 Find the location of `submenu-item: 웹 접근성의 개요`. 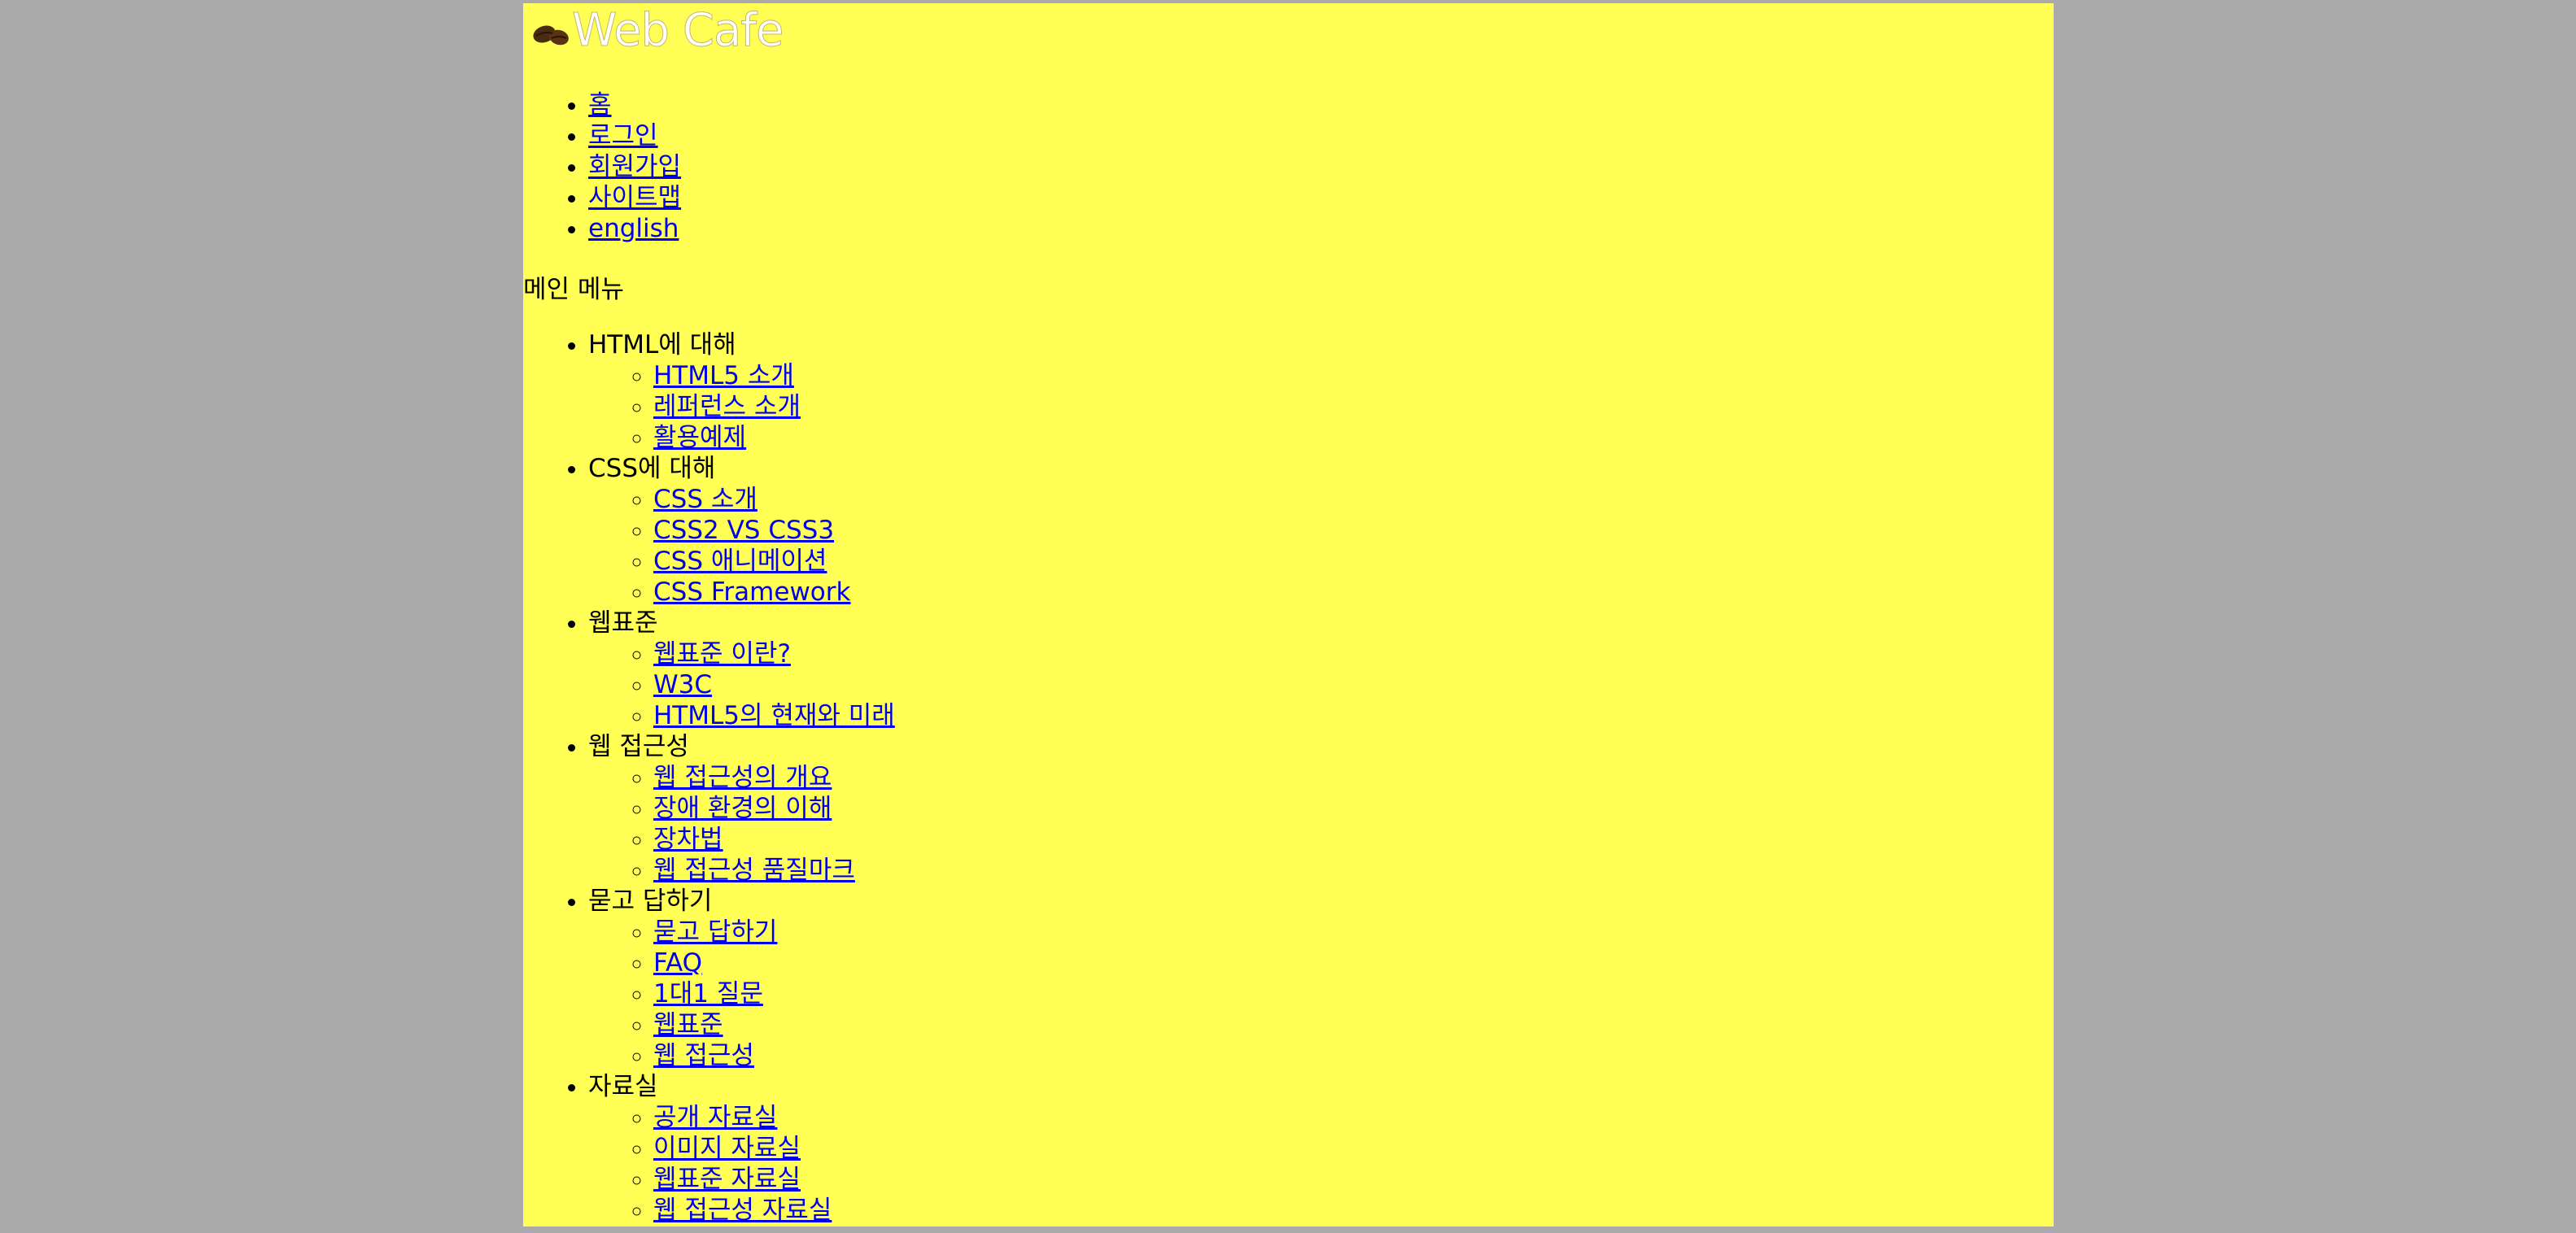

submenu-item: 웹 접근성의 개요 is located at coordinates (774, 777).